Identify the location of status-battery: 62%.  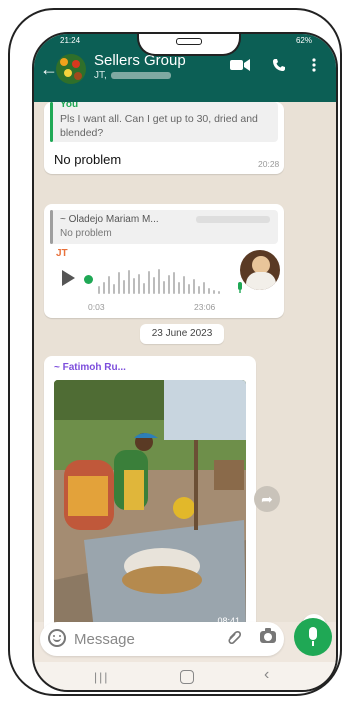
(303, 40).